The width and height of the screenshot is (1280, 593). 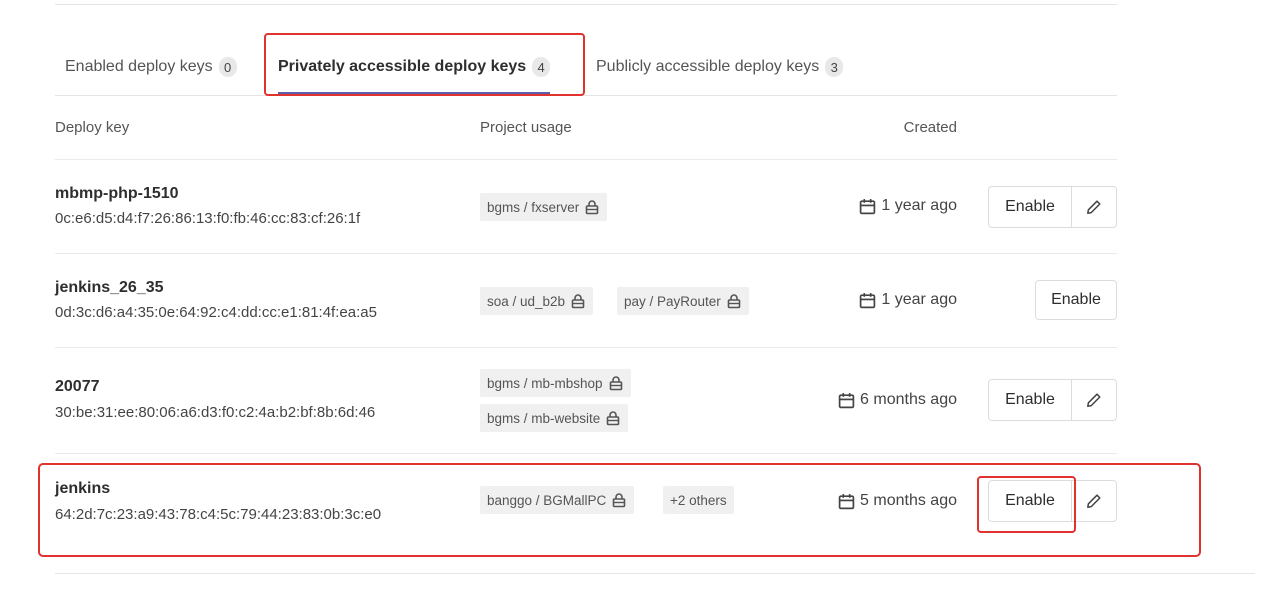 I want to click on tab-count-badge: 3, so click(x=834, y=67).